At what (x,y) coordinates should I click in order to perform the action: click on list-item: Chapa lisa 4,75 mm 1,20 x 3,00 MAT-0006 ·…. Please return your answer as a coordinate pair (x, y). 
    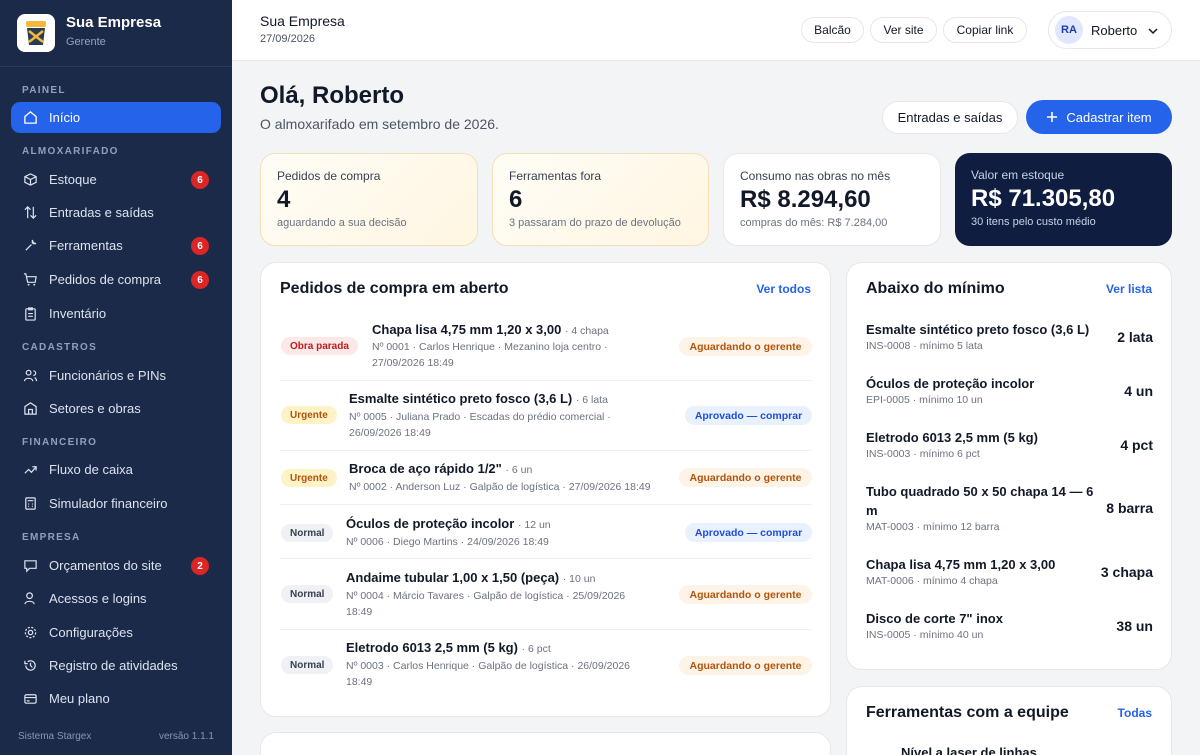
    Looking at the image, I should click on (1009, 571).